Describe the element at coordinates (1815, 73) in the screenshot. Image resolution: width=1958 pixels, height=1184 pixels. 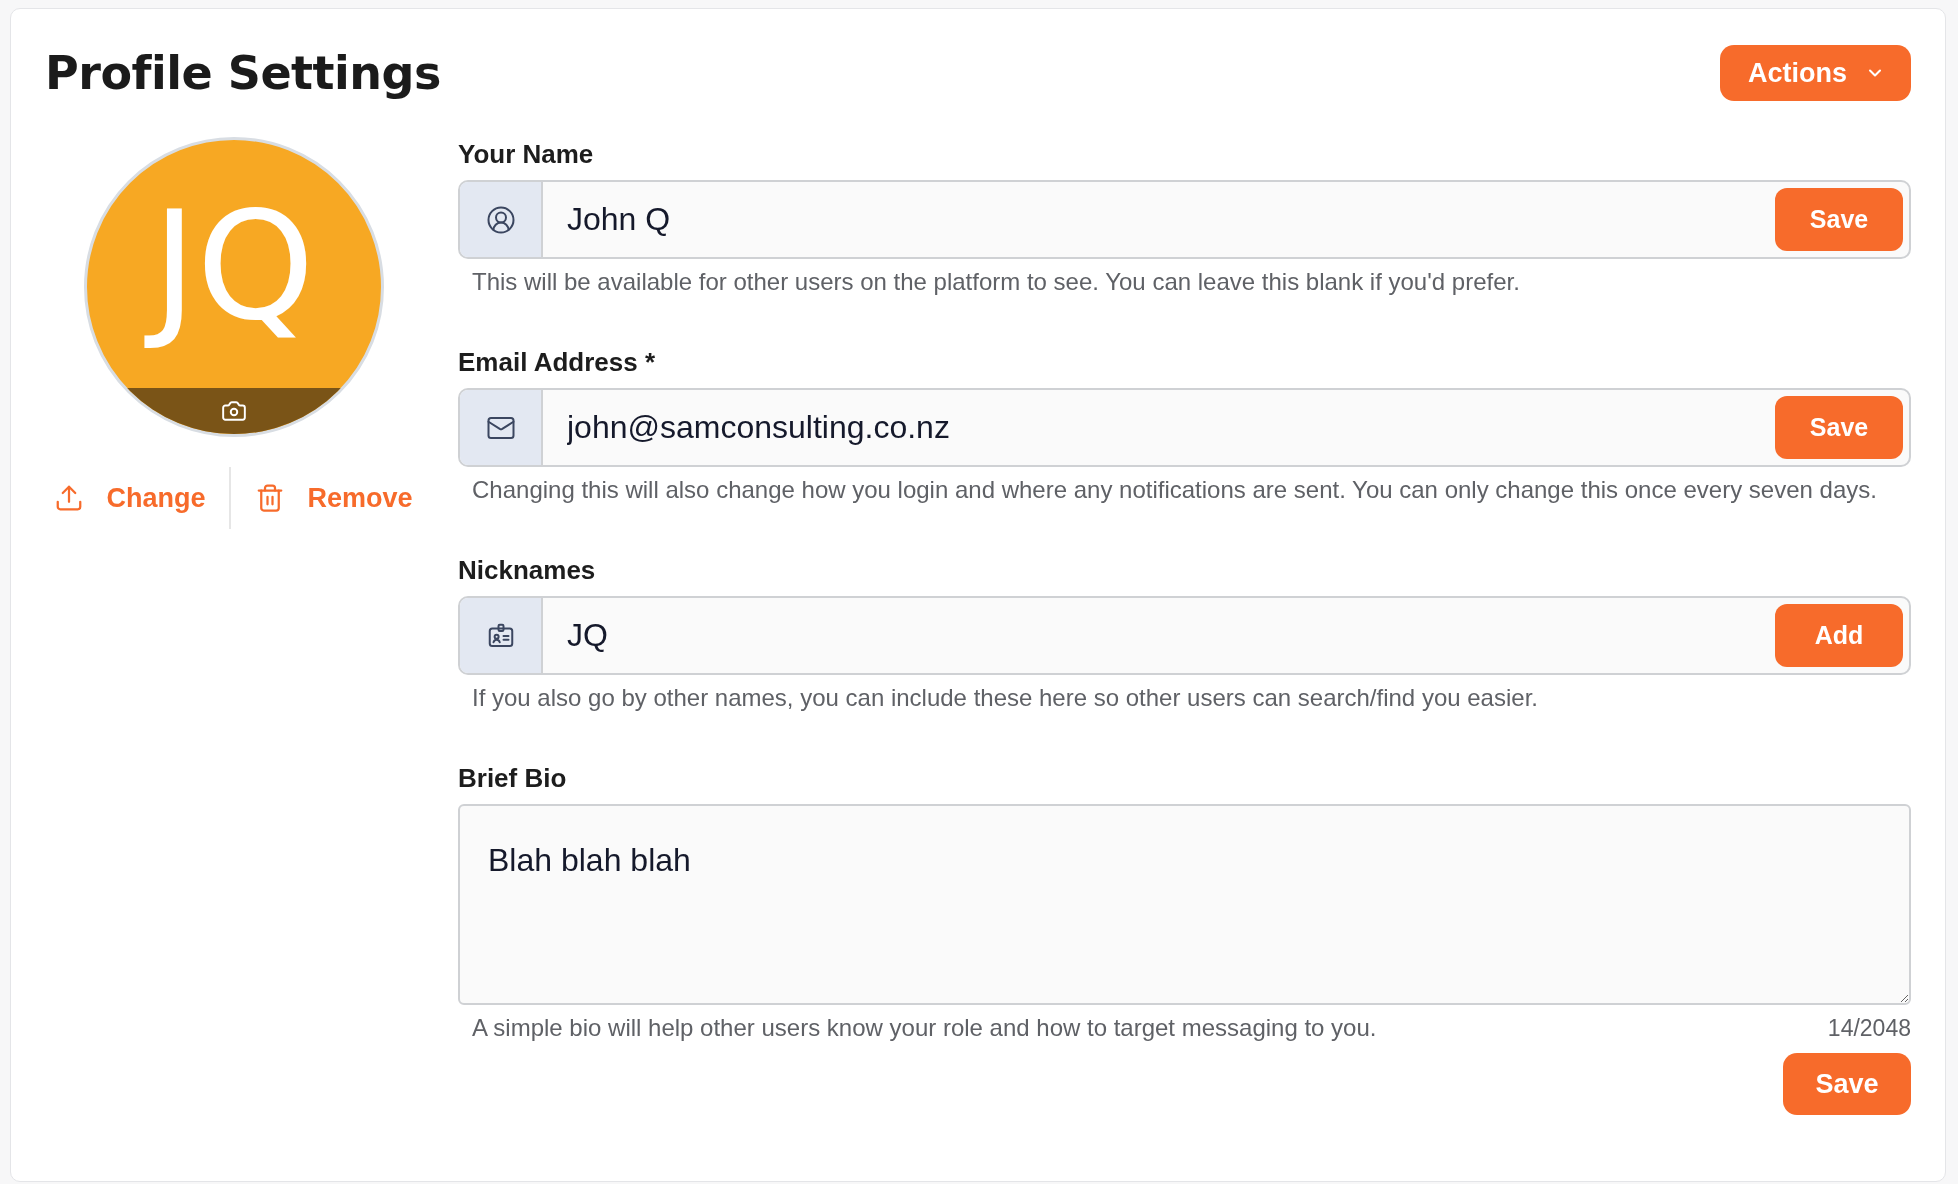
I see `actions-button: Actions` at that location.